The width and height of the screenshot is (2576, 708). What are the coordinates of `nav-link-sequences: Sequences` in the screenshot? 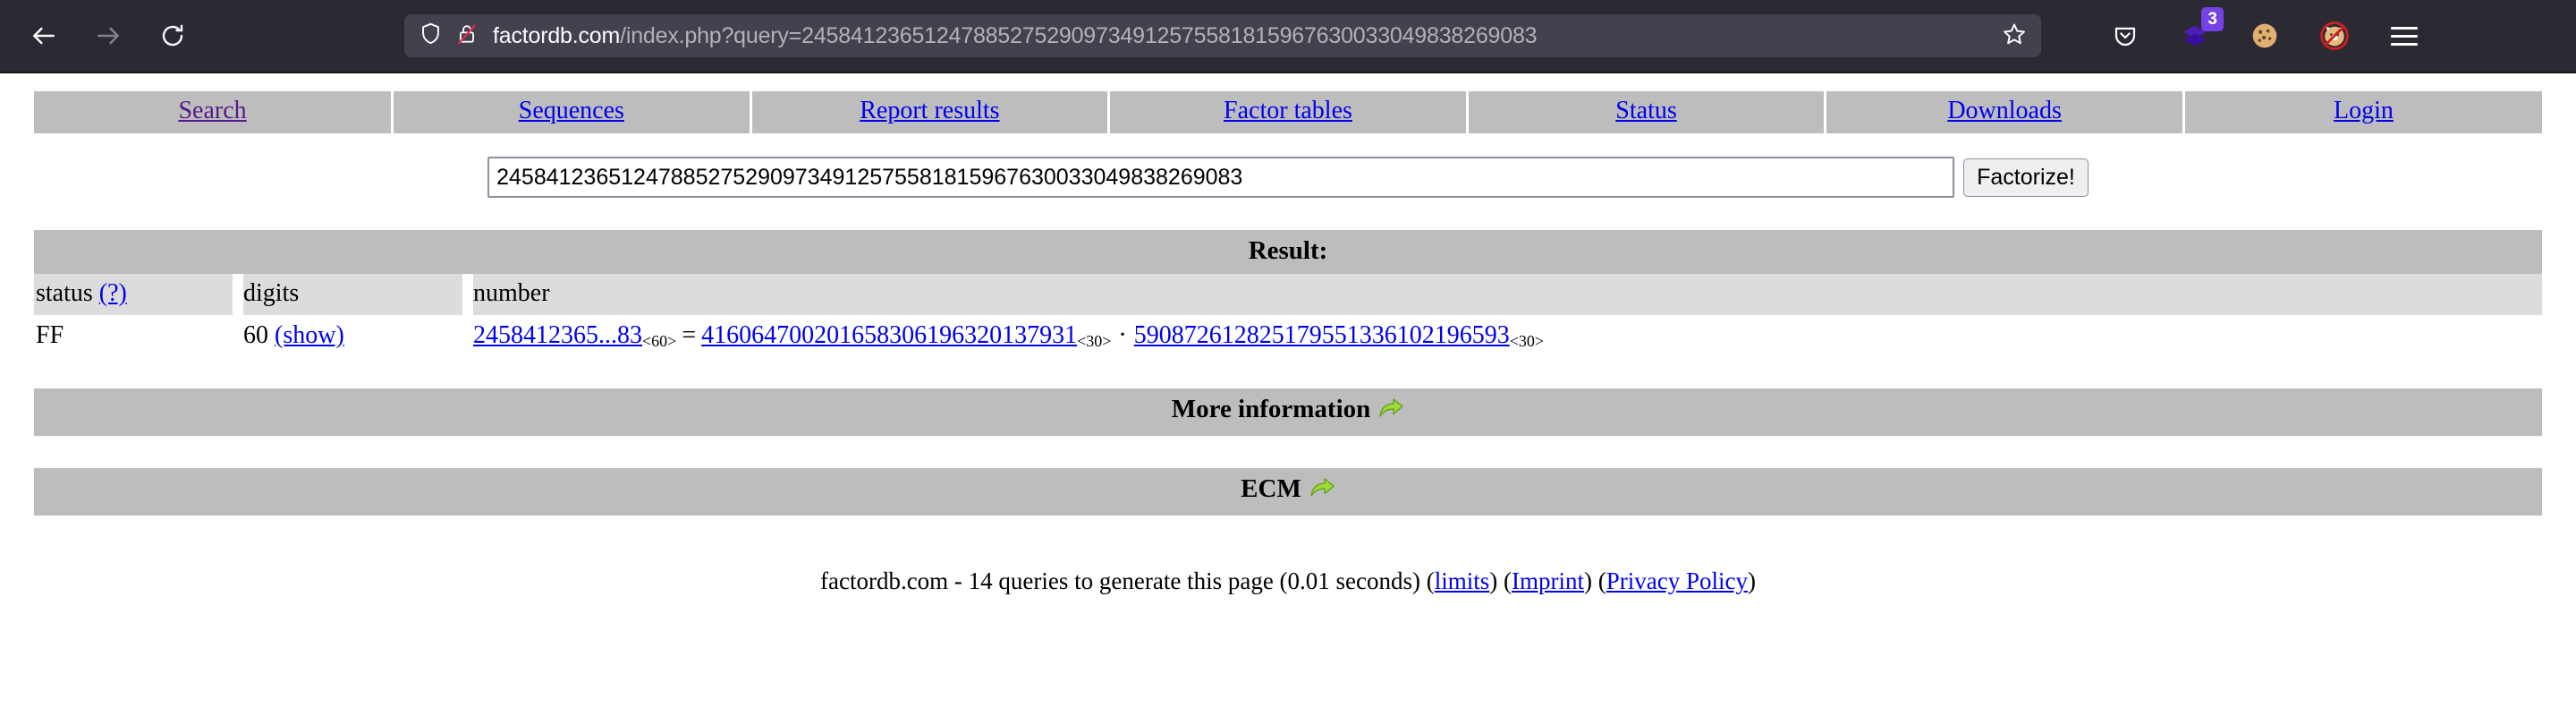 It's located at (571, 110).